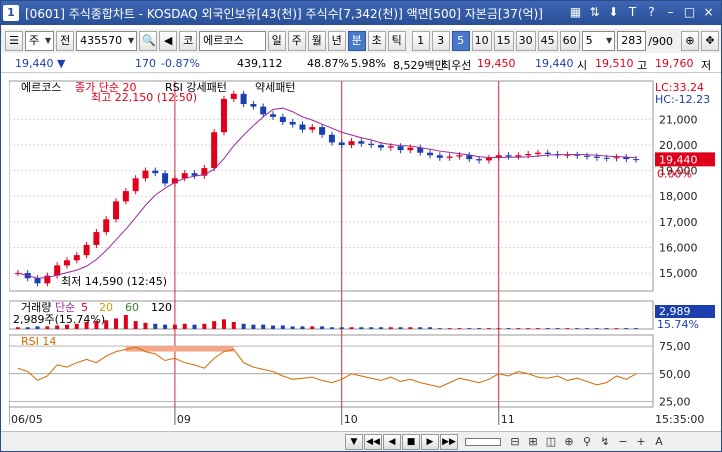  What do you see at coordinates (503, 41) in the screenshot?
I see `interval-button-4: 15` at bounding box center [503, 41].